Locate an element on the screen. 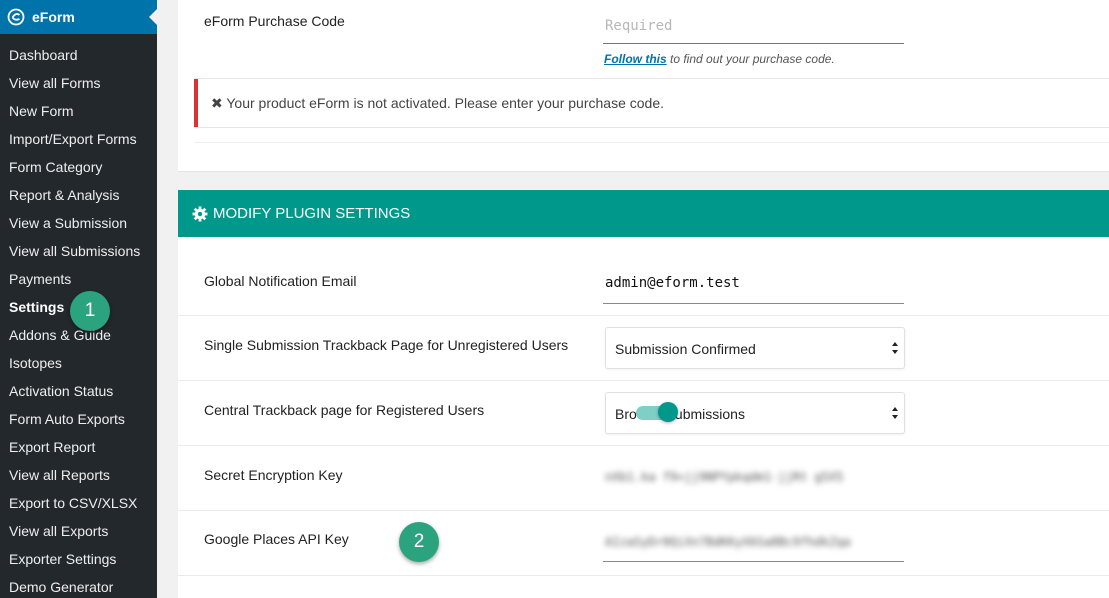 The width and height of the screenshot is (1109, 598). global-email-input: admin@eform.test is located at coordinates (672, 283).